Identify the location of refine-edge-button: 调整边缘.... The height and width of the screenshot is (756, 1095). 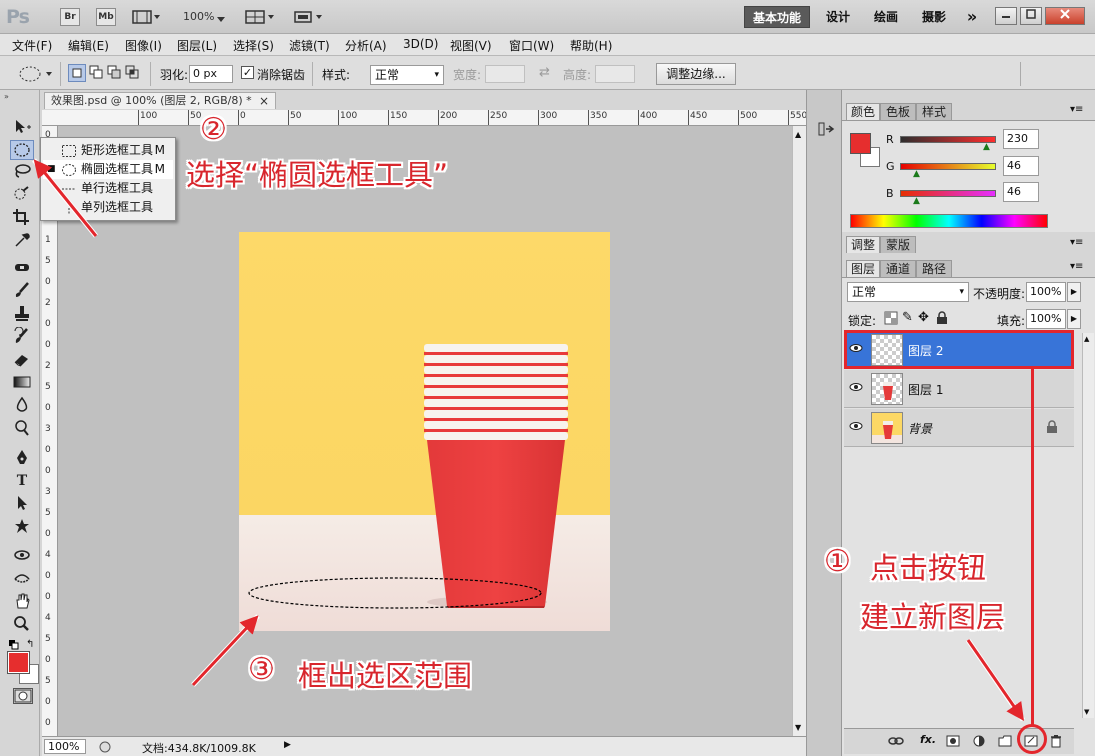
(696, 74).